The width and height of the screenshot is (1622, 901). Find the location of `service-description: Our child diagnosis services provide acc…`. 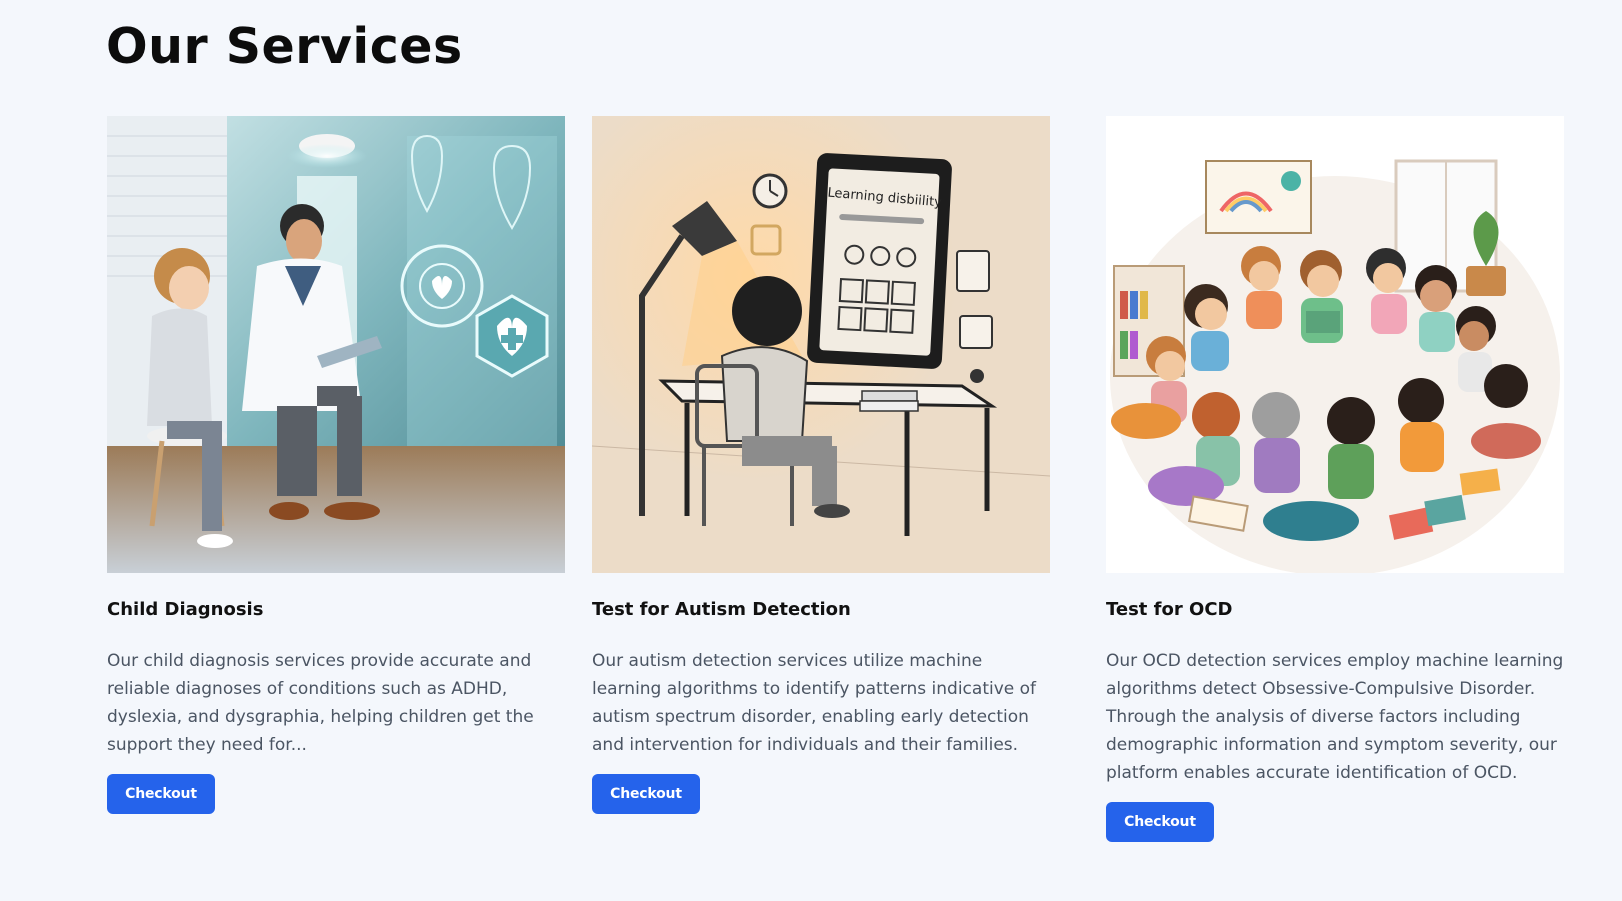

service-description: Our child diagnosis services provide acc… is located at coordinates (320, 703).